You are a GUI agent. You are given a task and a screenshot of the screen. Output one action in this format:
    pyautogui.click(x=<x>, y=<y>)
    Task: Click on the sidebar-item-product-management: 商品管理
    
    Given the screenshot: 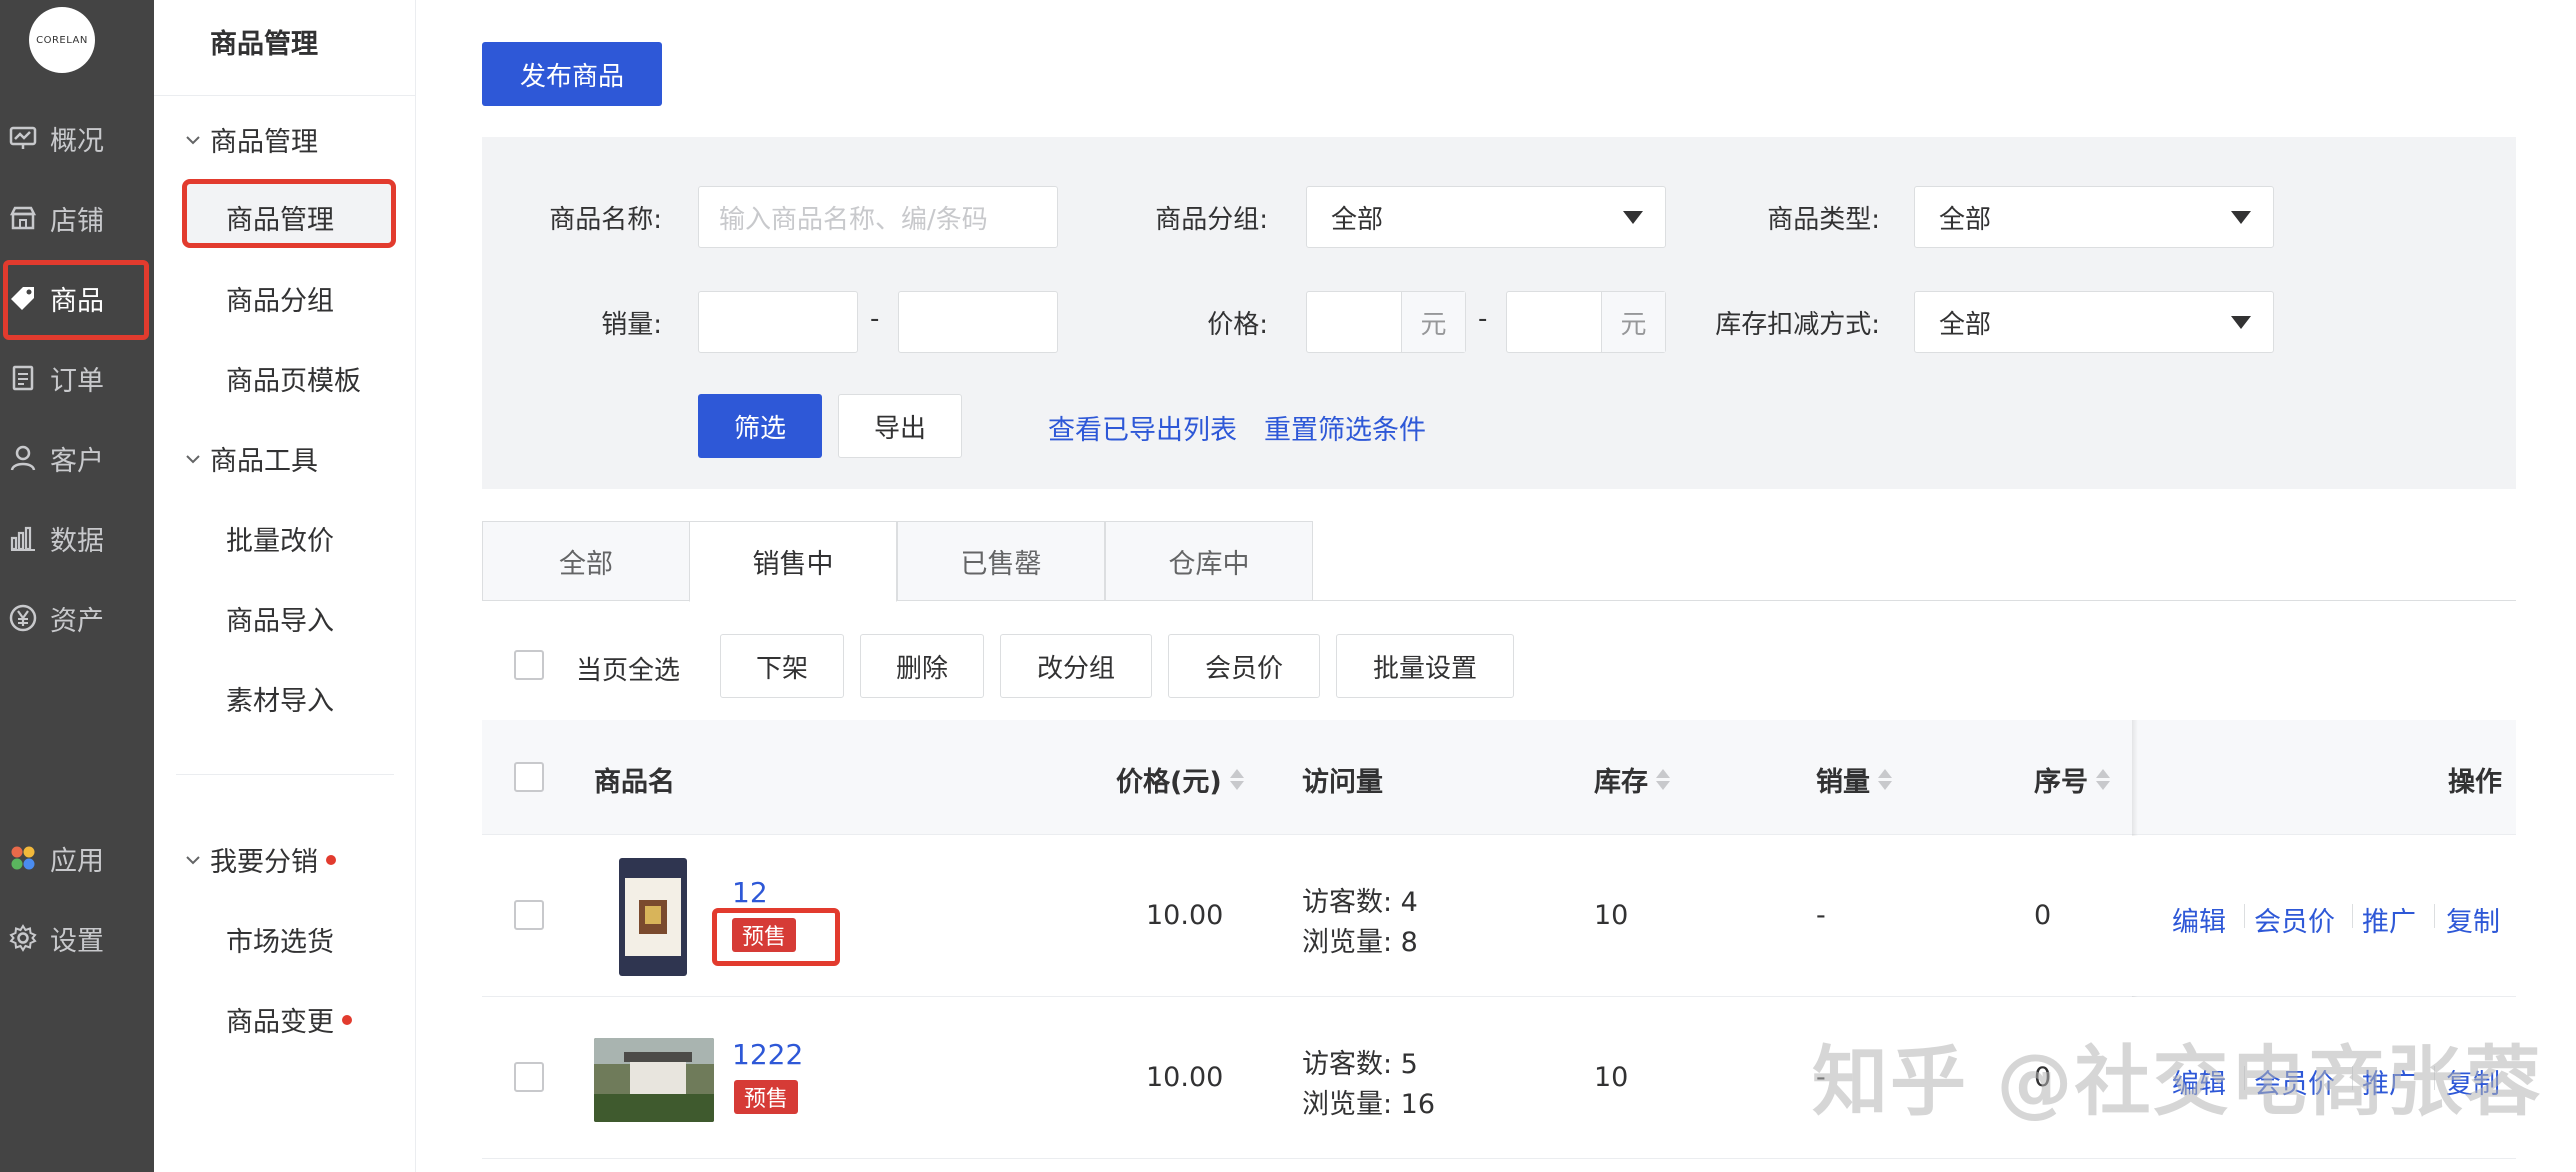 What is the action you would take?
    pyautogui.click(x=280, y=217)
    